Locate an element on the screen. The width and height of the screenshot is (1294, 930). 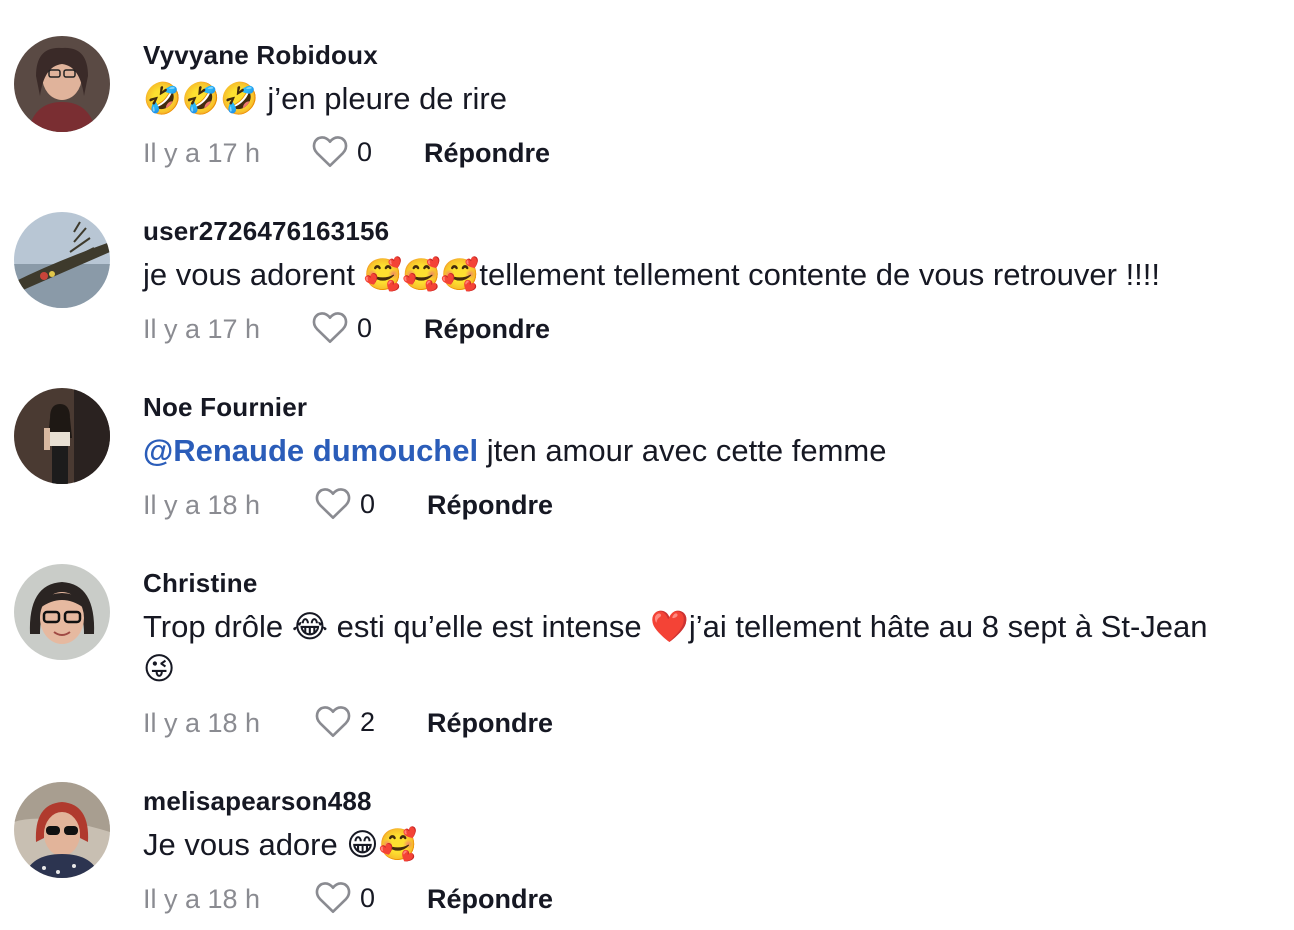
comment-text: 🤣🤣🤣 j’en pleure de rire is located at coordinates (325, 98).